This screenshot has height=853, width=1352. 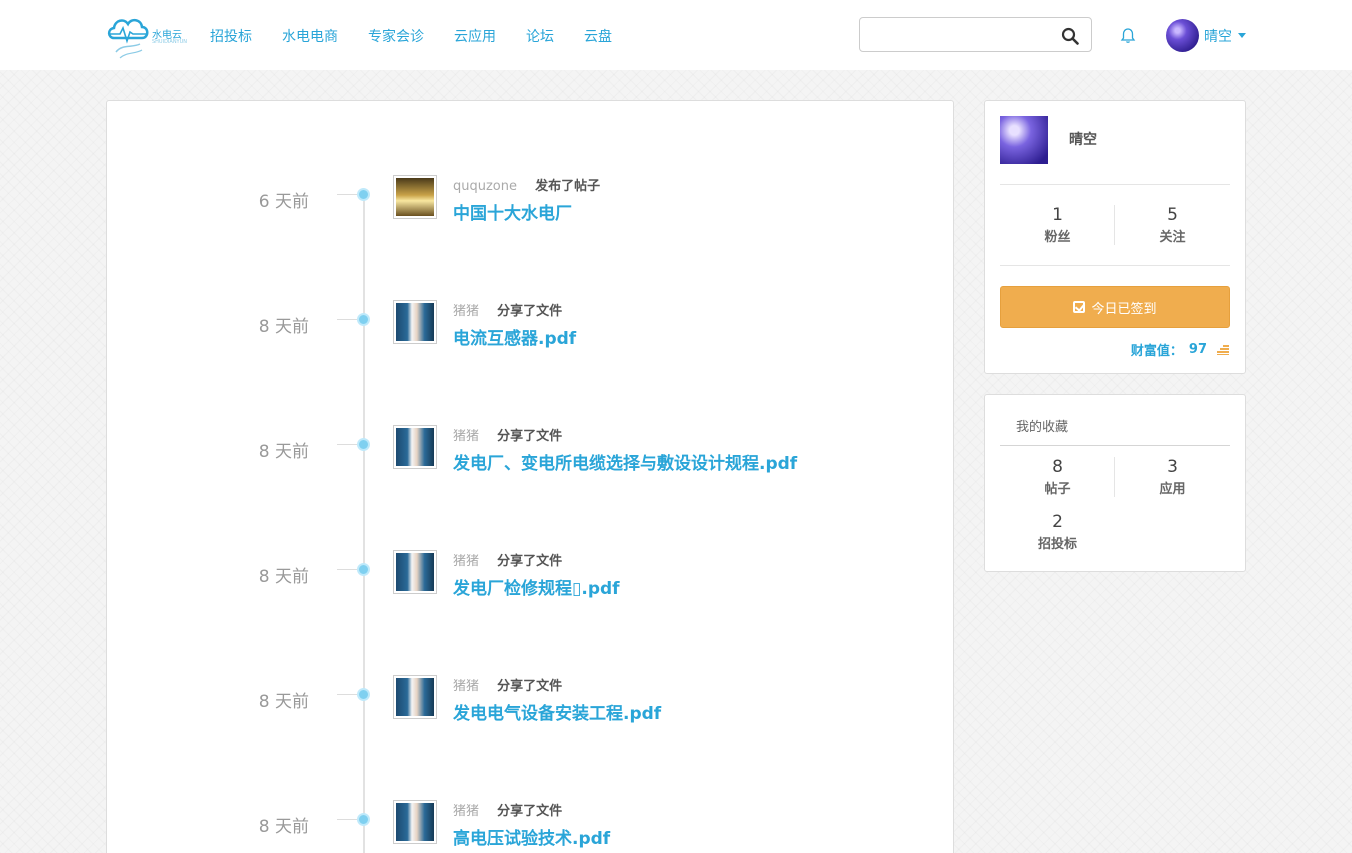 What do you see at coordinates (625, 461) in the screenshot?
I see `timeline-title-link: 发电厂、变电所电缆选择与敷设设计规程.pdf` at bounding box center [625, 461].